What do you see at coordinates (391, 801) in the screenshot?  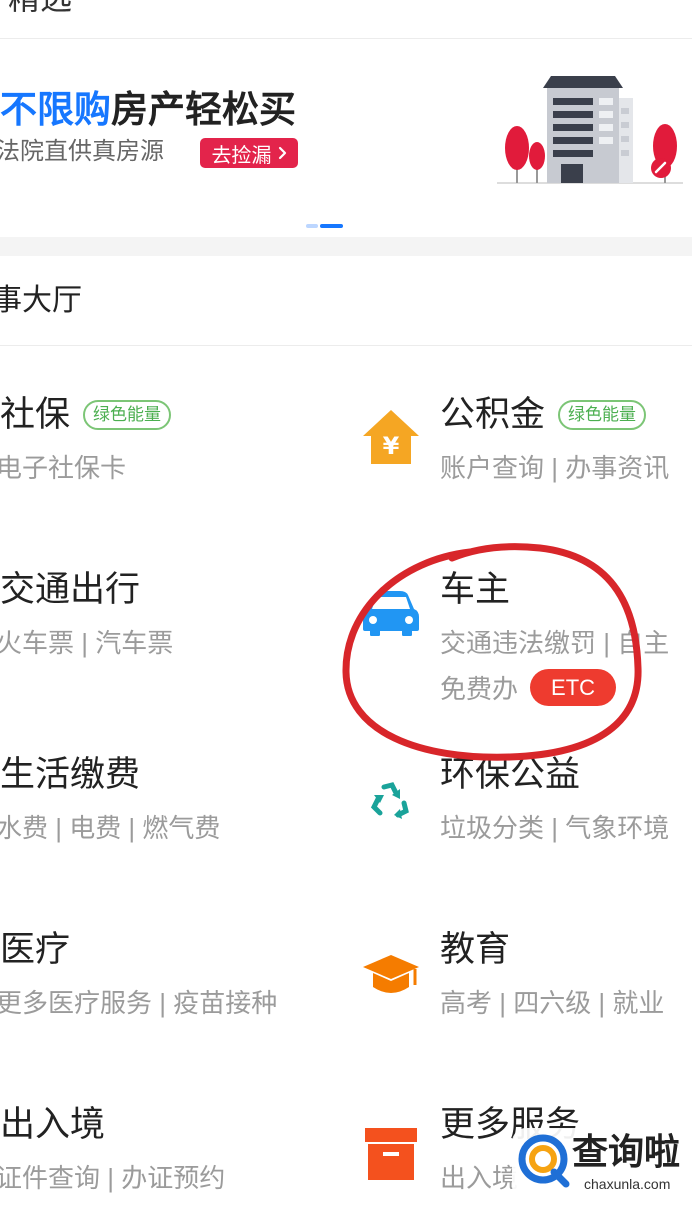 I see `recycle-icon` at bounding box center [391, 801].